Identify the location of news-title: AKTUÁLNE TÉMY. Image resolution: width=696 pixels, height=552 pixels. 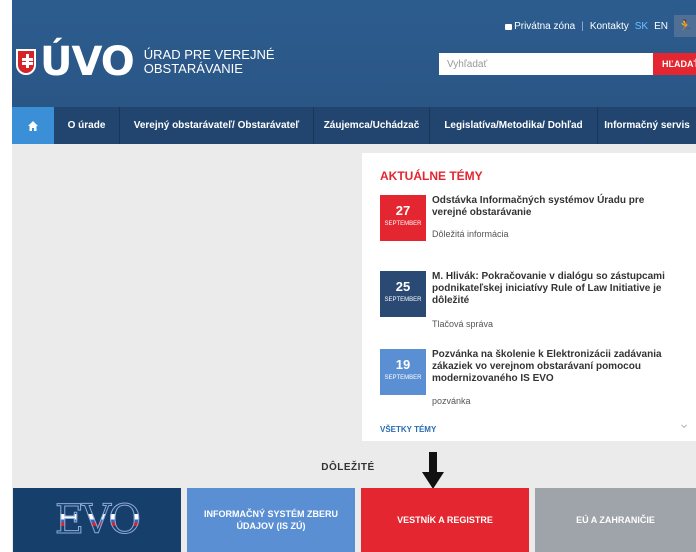
(431, 176).